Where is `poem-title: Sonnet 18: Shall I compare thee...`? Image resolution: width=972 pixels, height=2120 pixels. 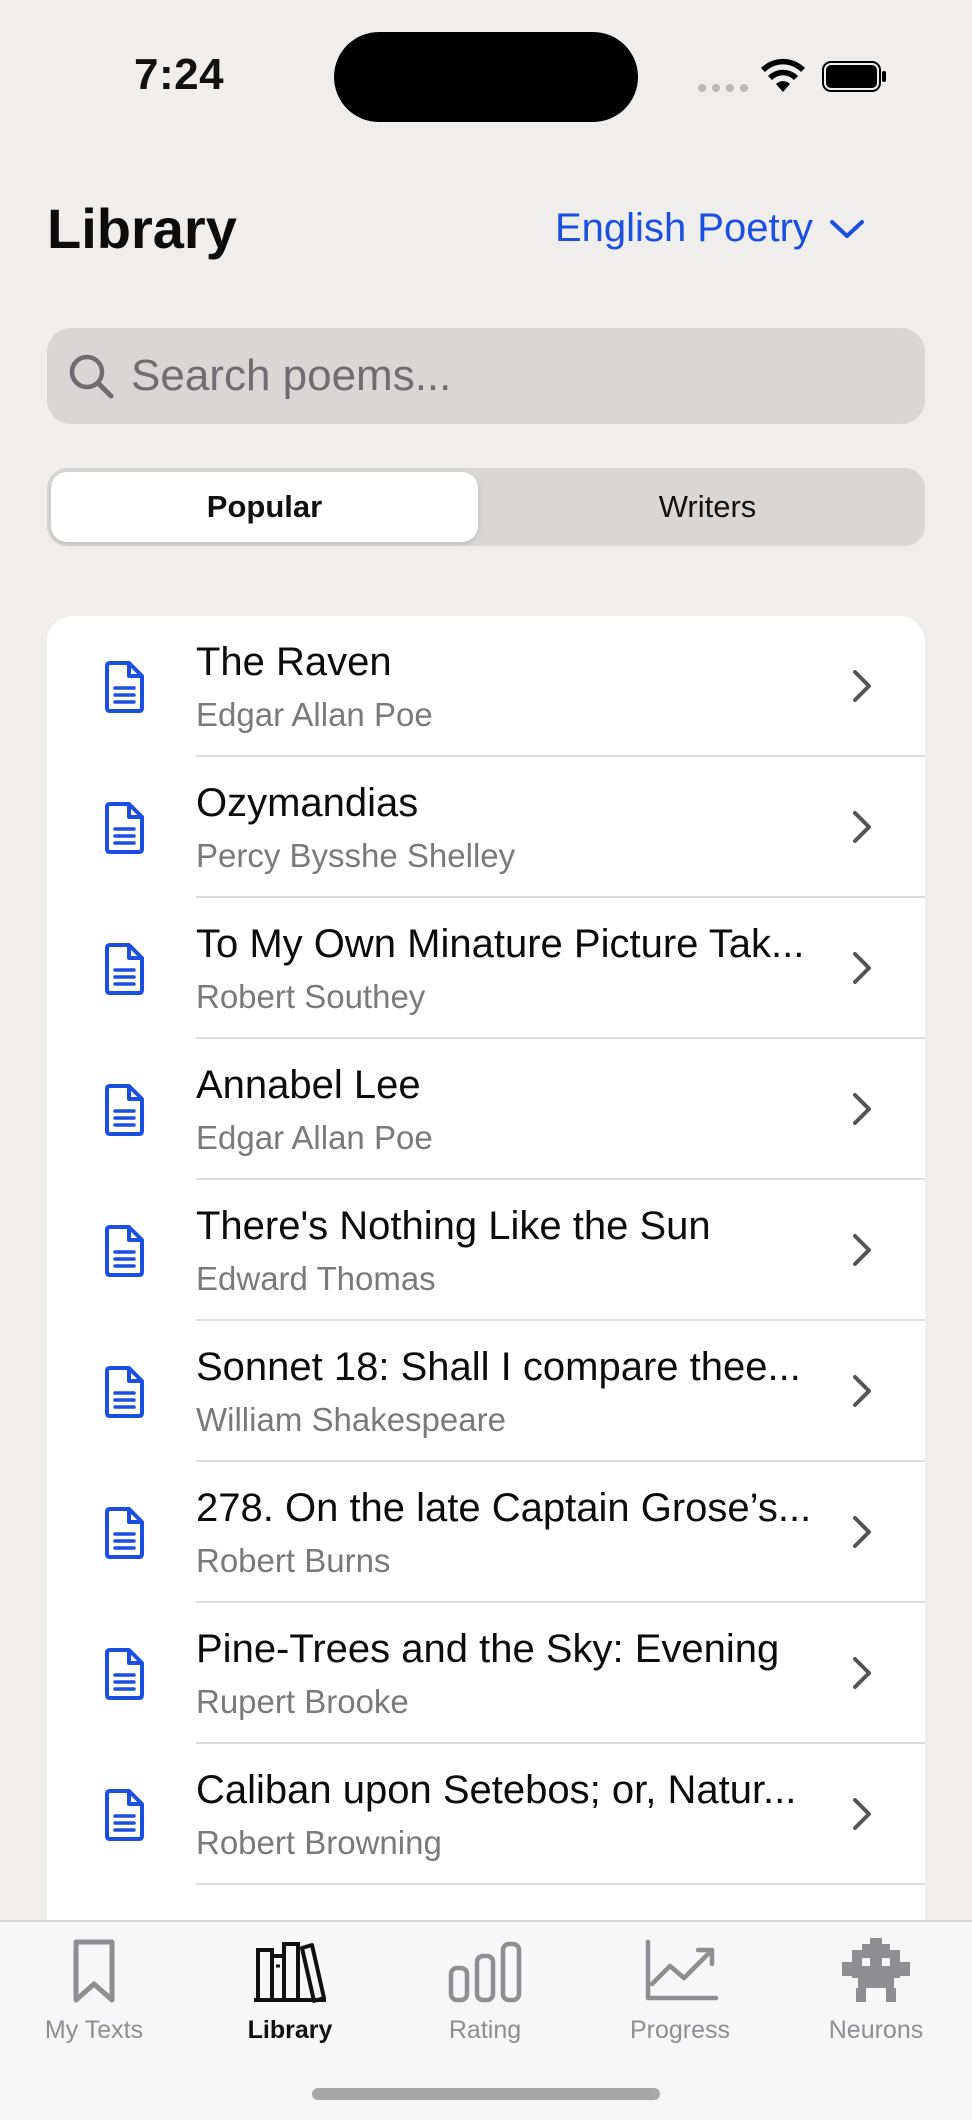
poem-title: Sonnet 18: Shall I compare thee... is located at coordinates (498, 1367).